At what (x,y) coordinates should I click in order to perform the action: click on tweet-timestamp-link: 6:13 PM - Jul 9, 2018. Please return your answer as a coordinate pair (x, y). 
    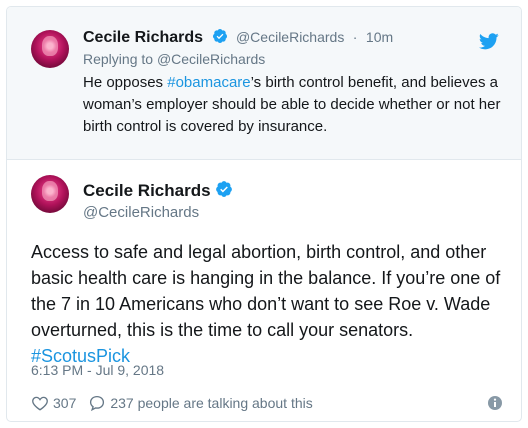
    Looking at the image, I should click on (97, 370).